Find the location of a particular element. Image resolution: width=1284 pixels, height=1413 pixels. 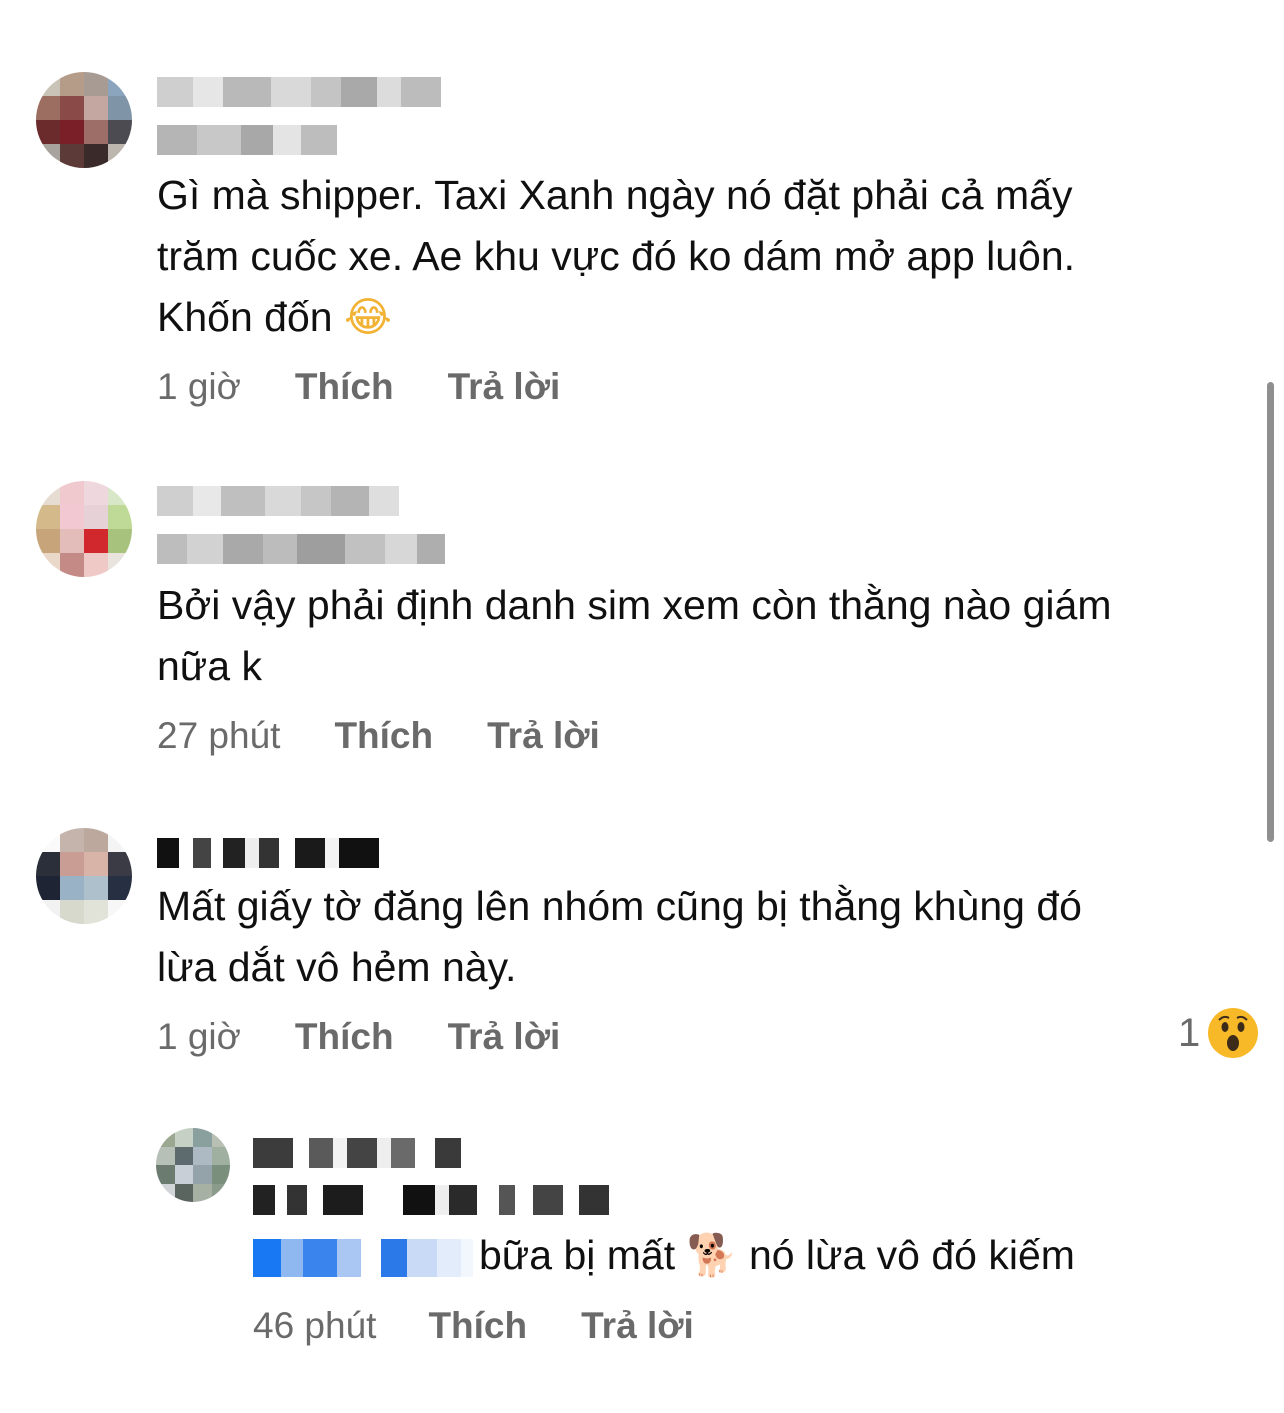

reaction-summary: 1 is located at coordinates (1218, 1033).